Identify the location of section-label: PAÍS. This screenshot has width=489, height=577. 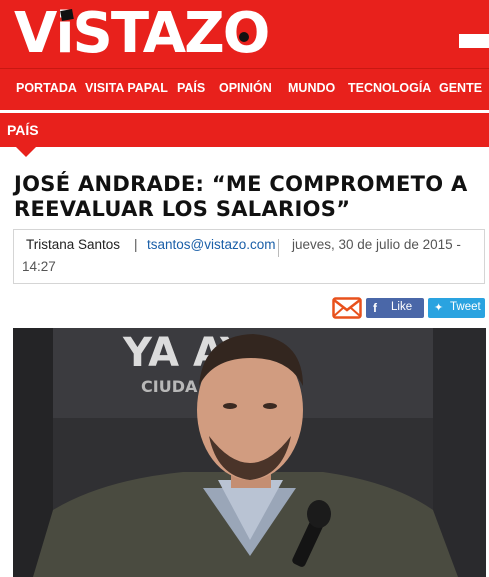
(23, 130).